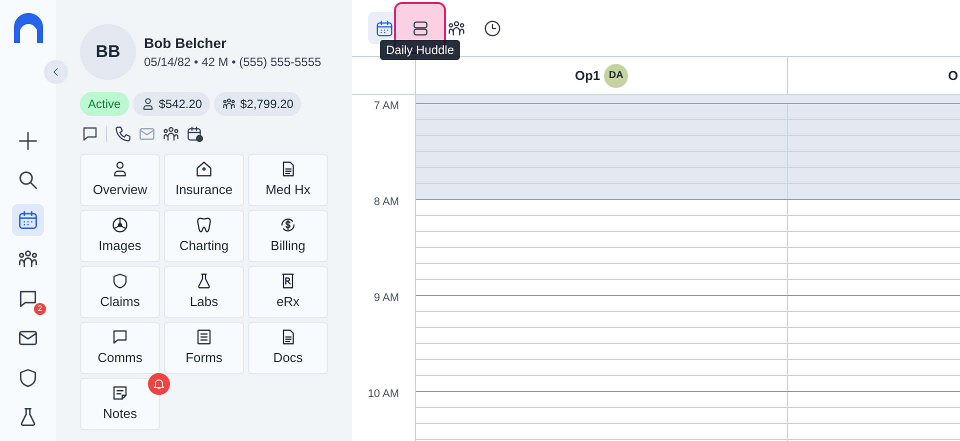 This screenshot has height=441, width=960. I want to click on time-label: 7 AM, so click(386, 106).